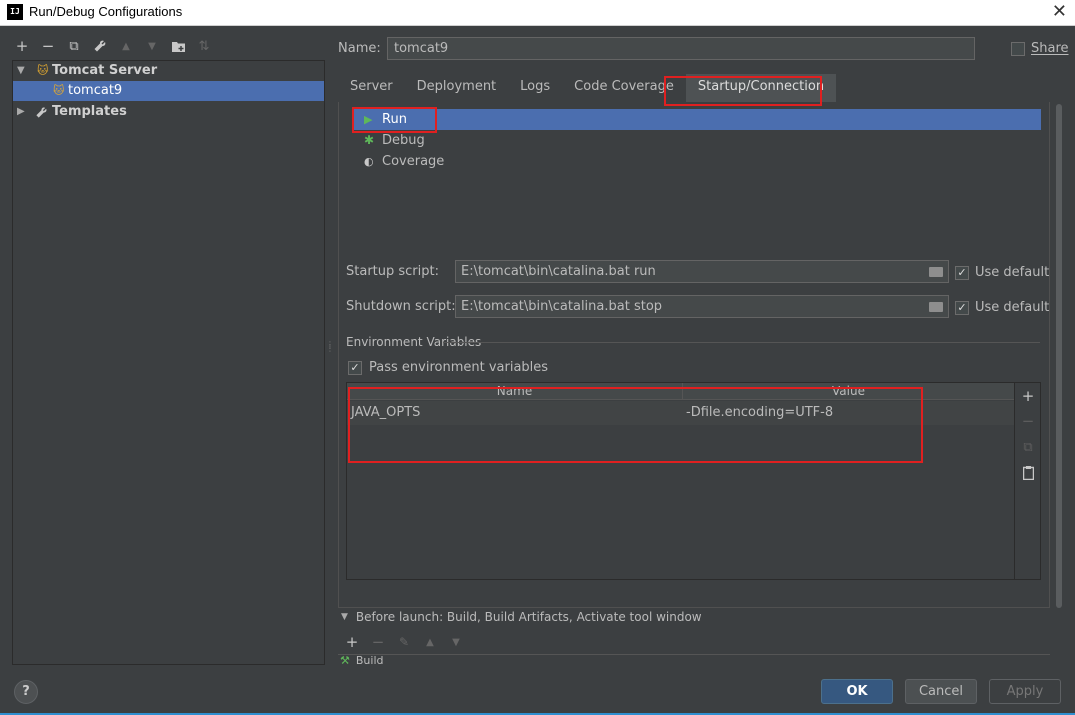 The width and height of the screenshot is (1075, 715). Describe the element at coordinates (413, 161) in the screenshot. I see `mode-label: Coverage` at that location.